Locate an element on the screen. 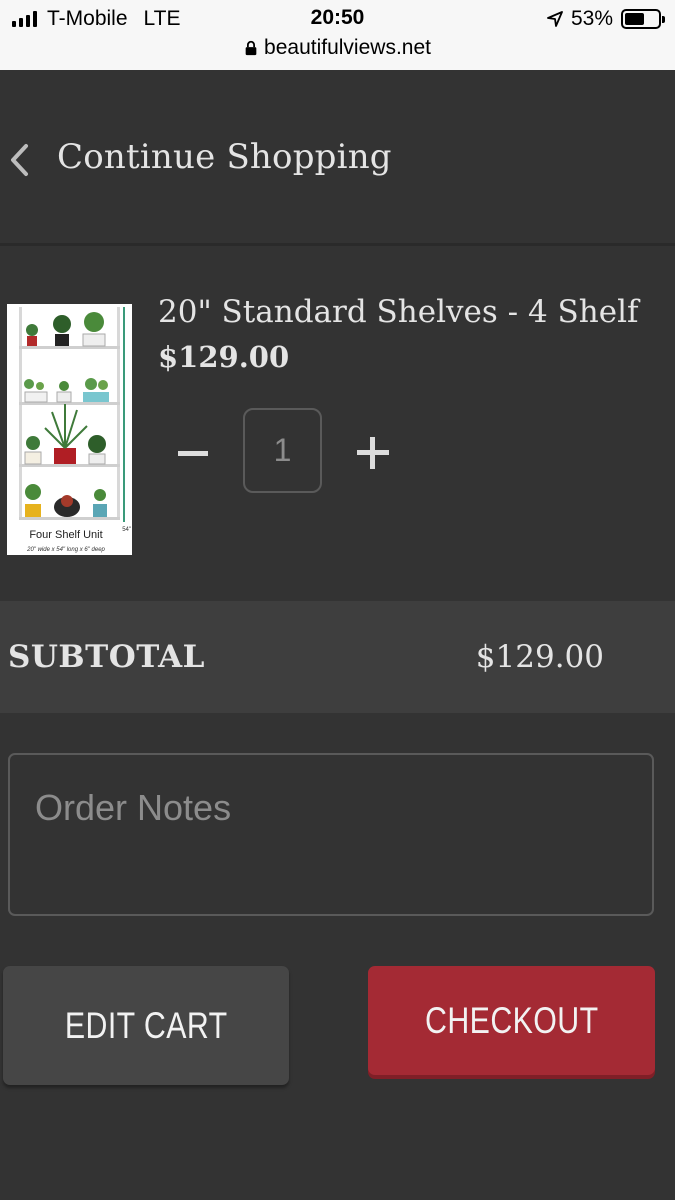  edit-cart-button: EDIT CART is located at coordinates (146, 1025).